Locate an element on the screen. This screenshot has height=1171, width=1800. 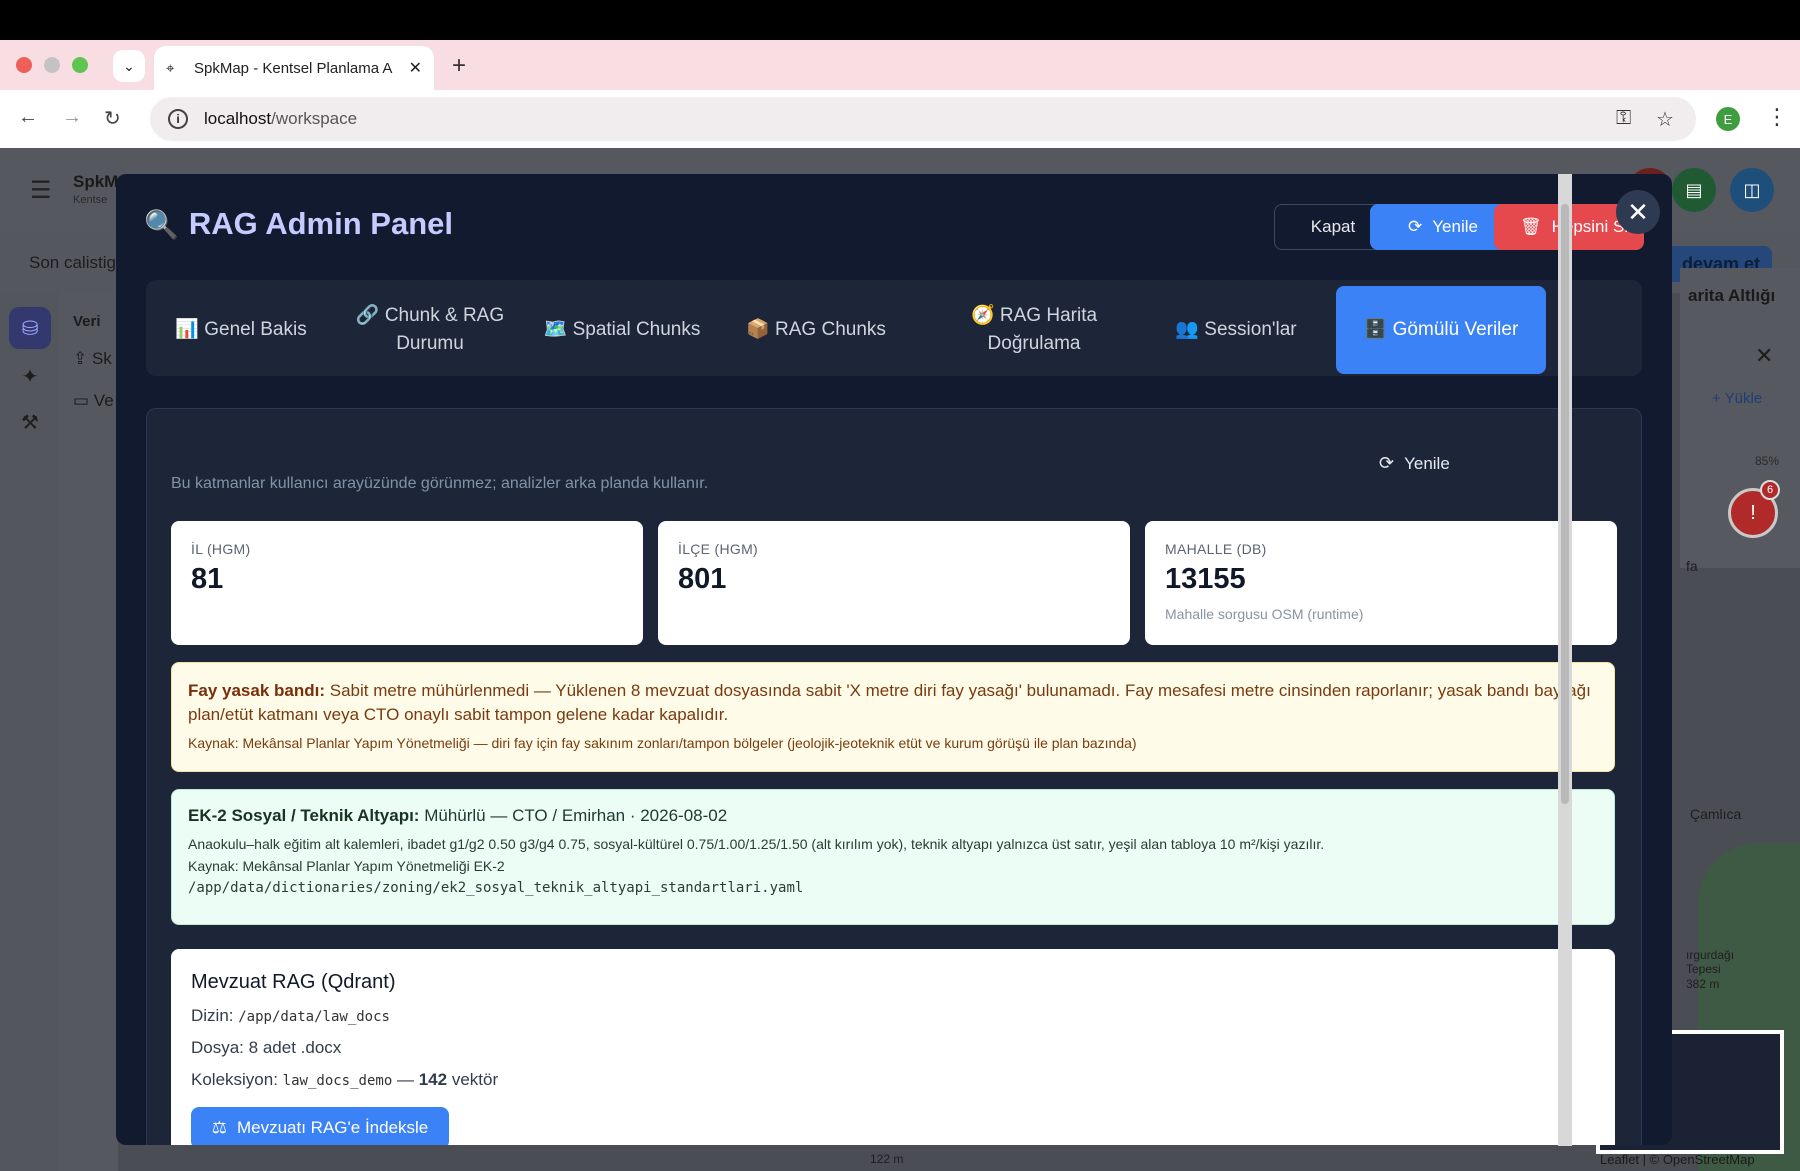
address-bar: i localhost/workspace is located at coordinates (923, 119).